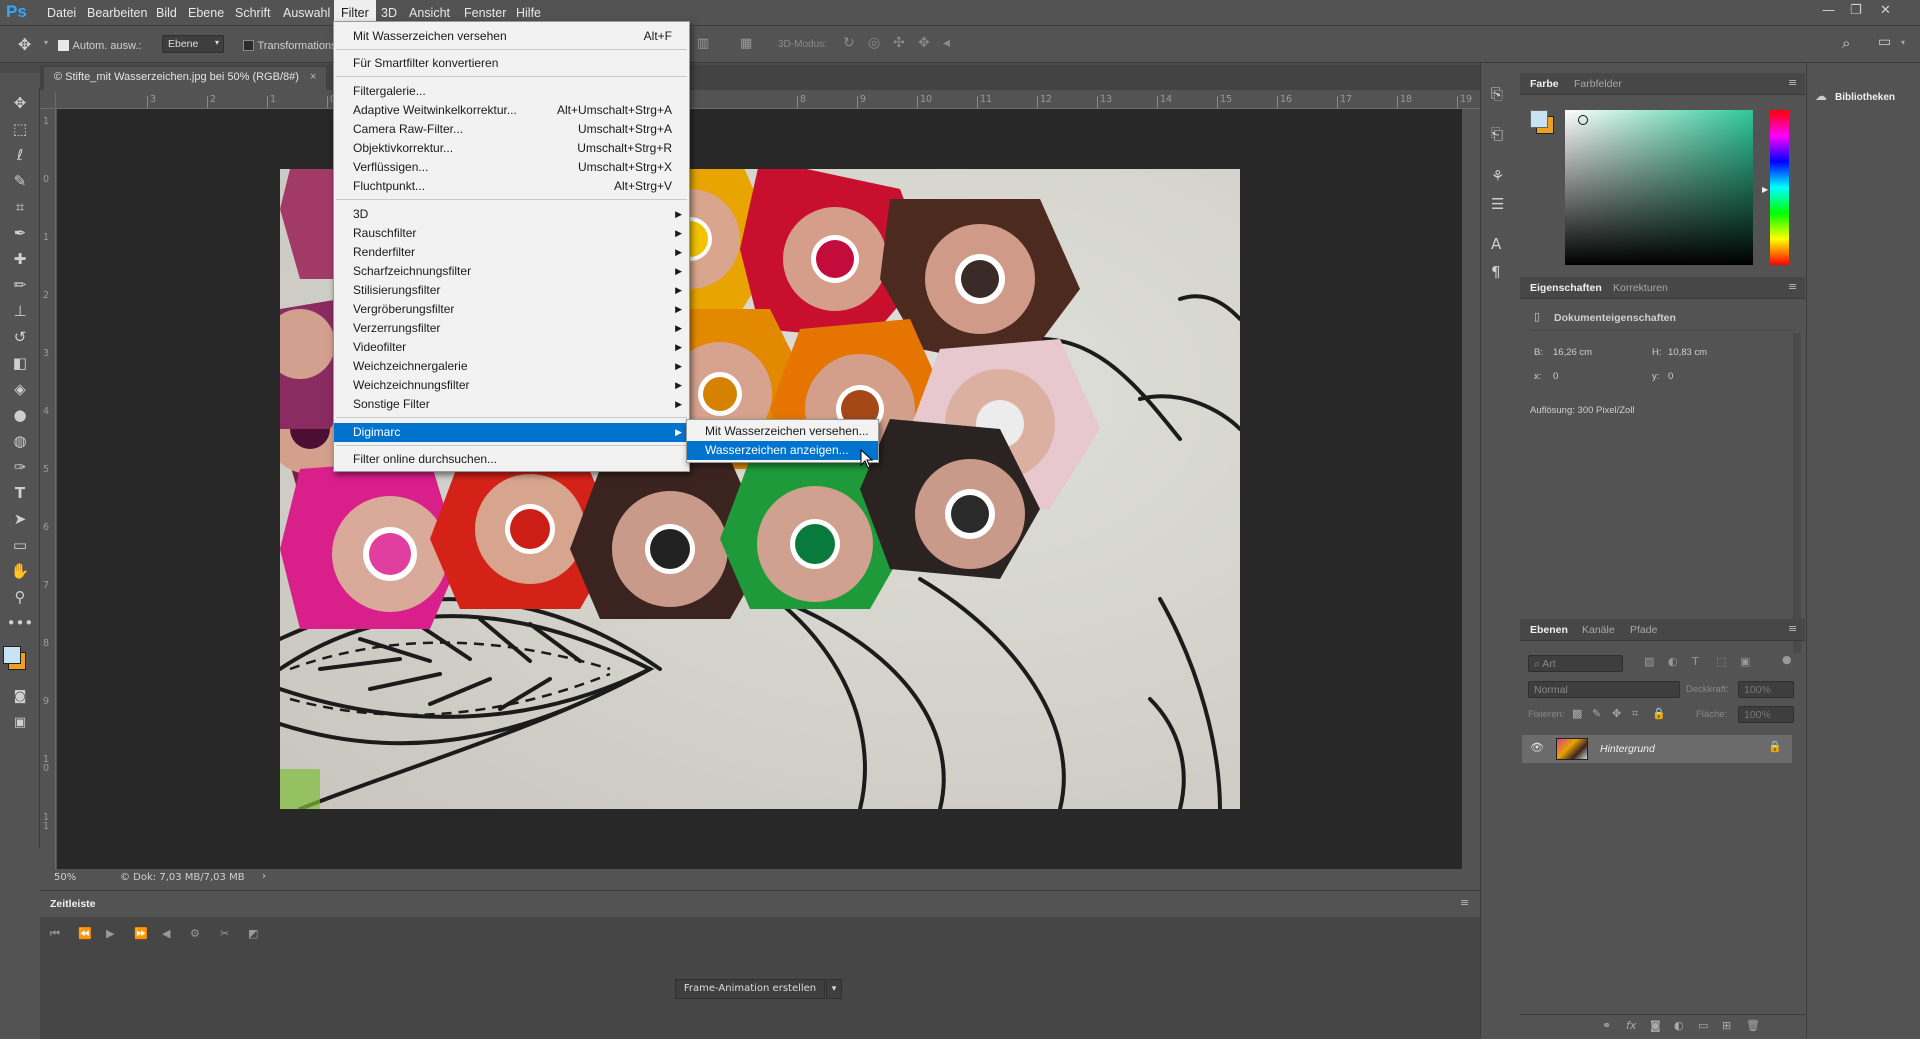 This screenshot has height=1039, width=1920. I want to click on stamp-tool-icon: ⊥, so click(20, 311).